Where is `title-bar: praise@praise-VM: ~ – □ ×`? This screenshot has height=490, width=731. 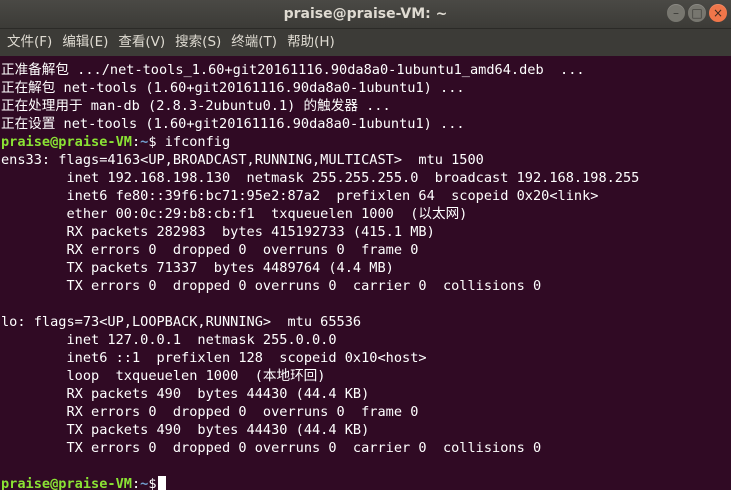 title-bar: praise@praise-VM: ~ – □ × is located at coordinates (365, 14).